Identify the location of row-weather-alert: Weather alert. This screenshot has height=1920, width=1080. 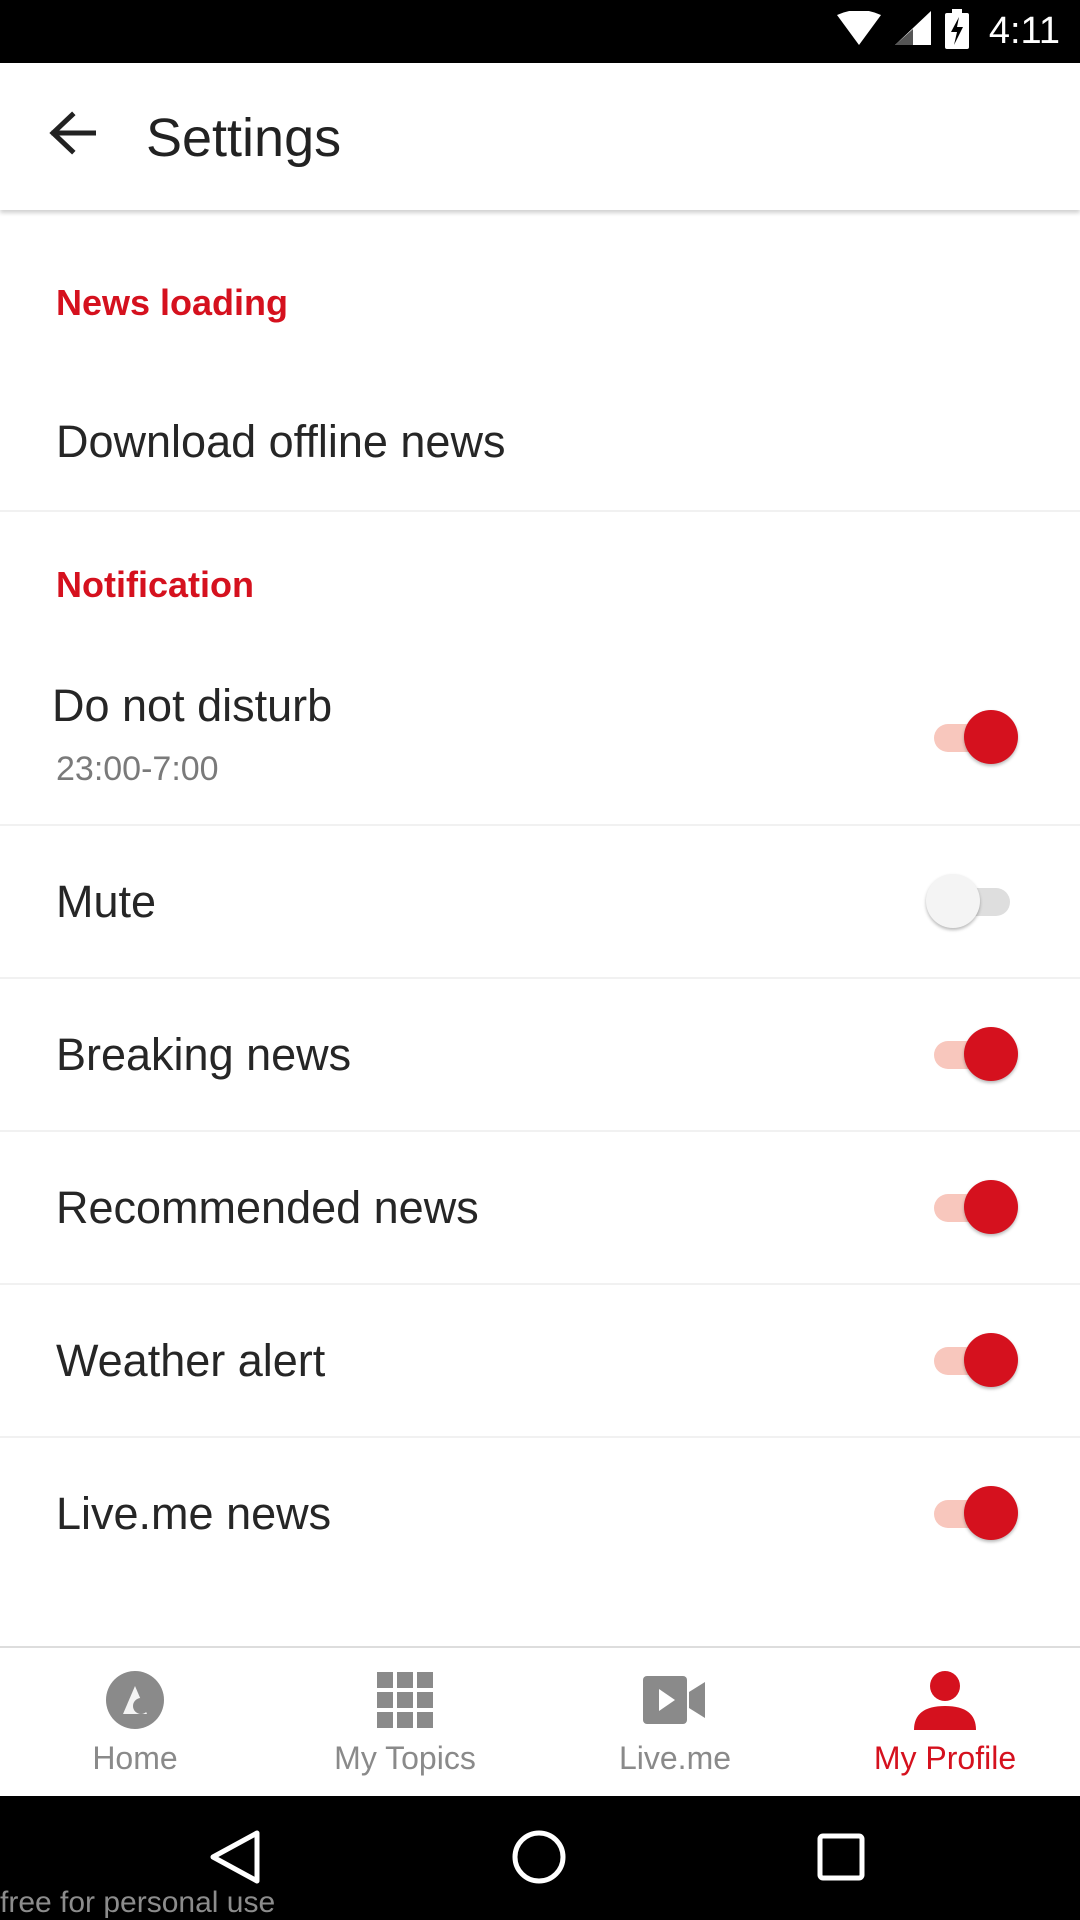
(540, 1361).